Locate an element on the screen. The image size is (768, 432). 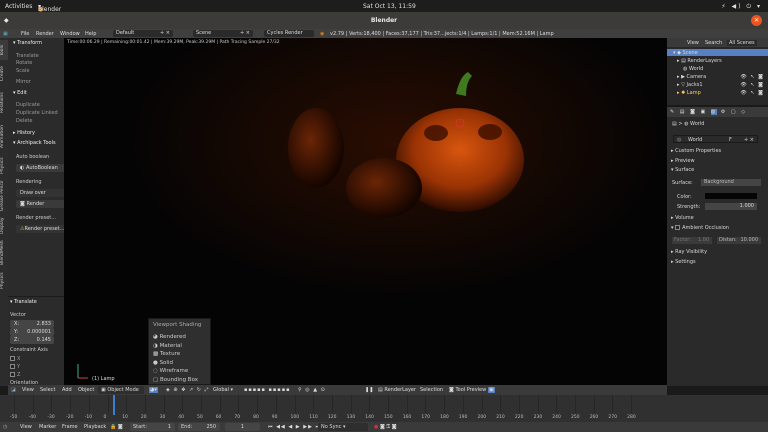
surface-shader-selector: Background is located at coordinates (731, 182).